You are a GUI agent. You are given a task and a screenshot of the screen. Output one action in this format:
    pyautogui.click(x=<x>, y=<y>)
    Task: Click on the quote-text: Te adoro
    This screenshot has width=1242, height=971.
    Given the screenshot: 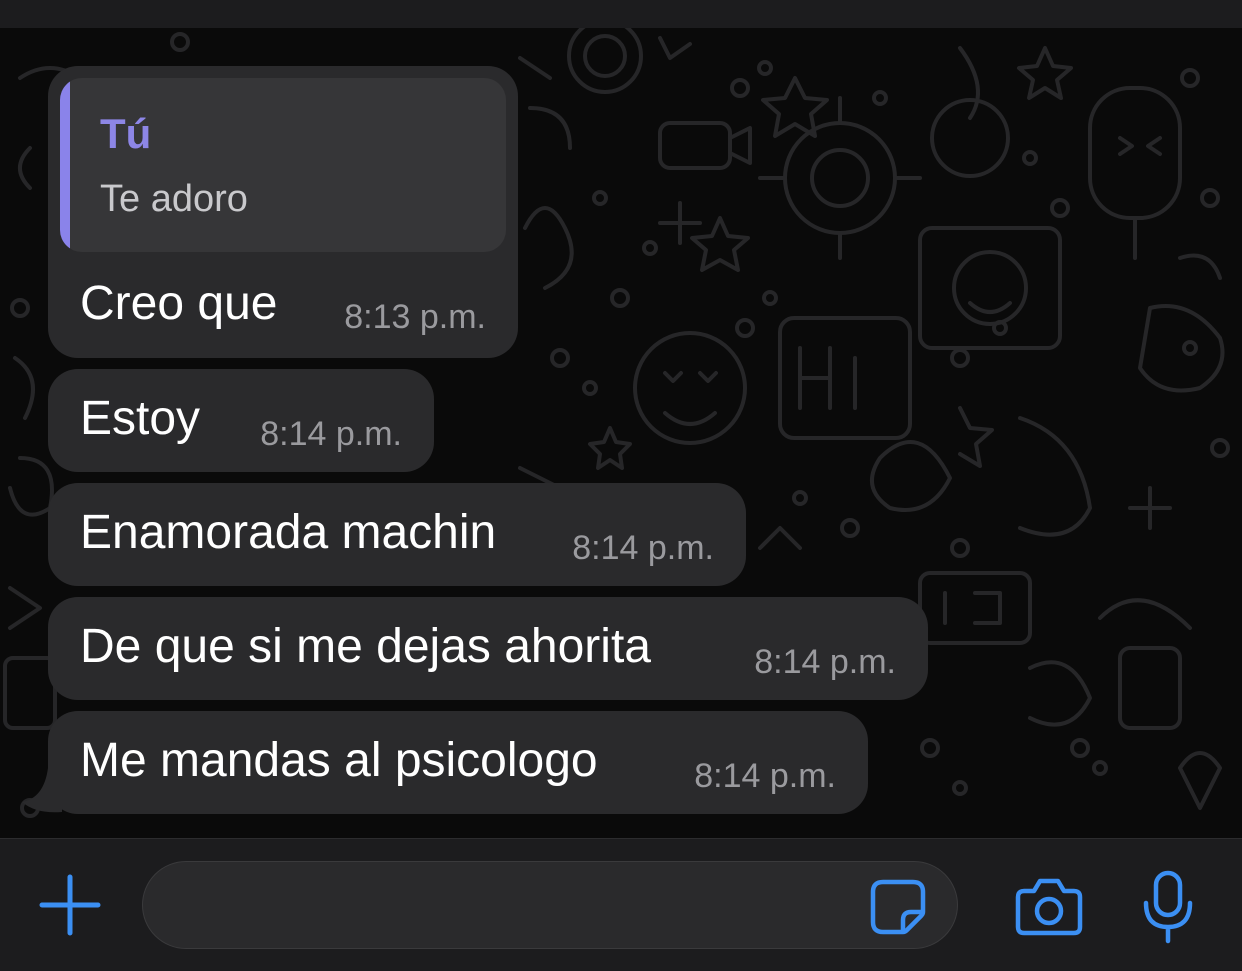 What is the action you would take?
    pyautogui.click(x=174, y=199)
    